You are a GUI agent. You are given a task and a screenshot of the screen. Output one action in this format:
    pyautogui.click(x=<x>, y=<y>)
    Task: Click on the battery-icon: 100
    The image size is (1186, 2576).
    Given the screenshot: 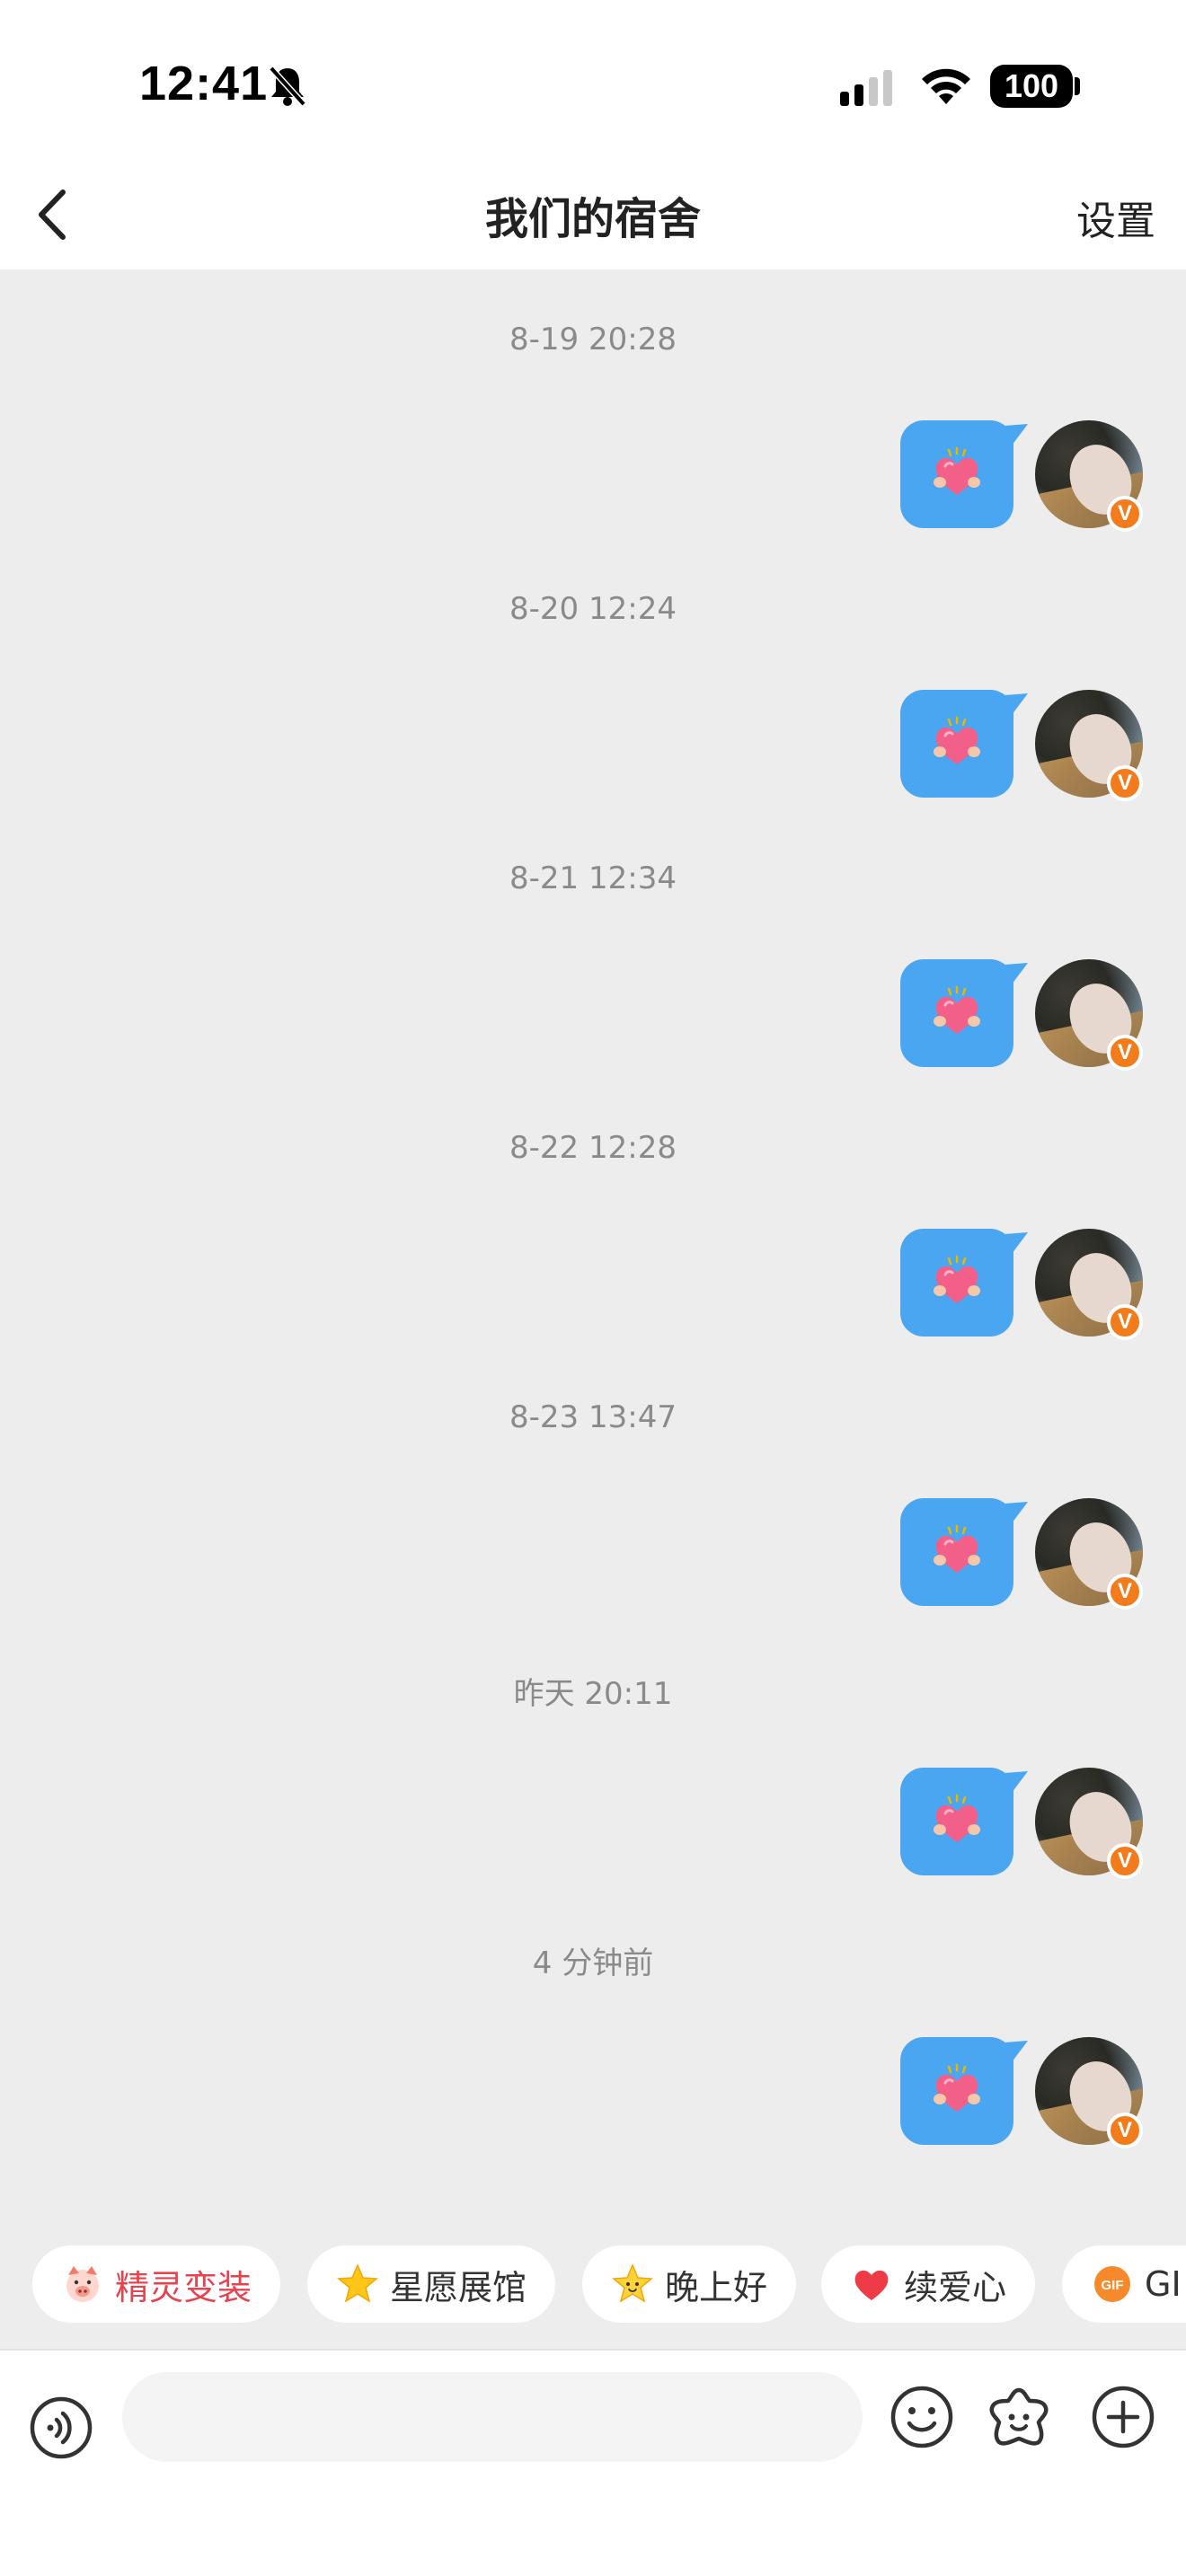 What is the action you would take?
    pyautogui.click(x=1031, y=86)
    